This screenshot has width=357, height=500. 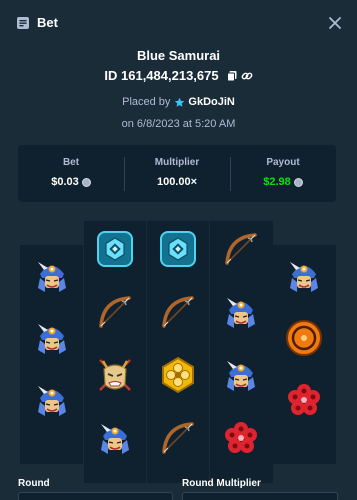 I want to click on payout-amount: $2.98, so click(x=277, y=182).